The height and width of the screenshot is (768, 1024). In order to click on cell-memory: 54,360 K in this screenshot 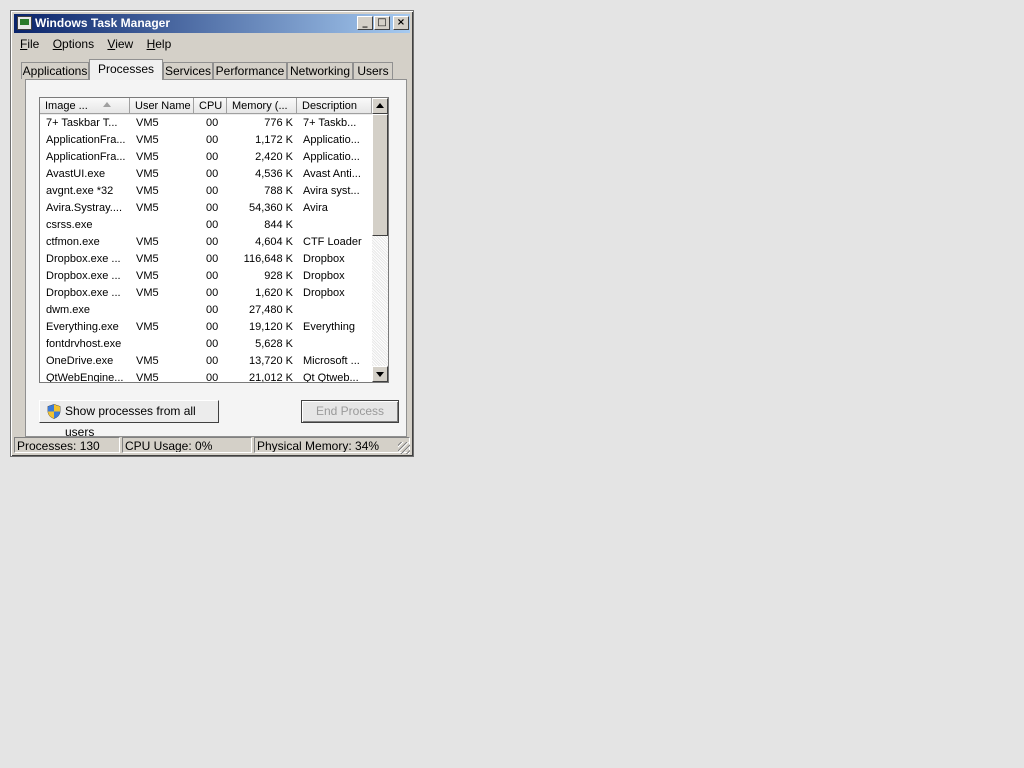, I will do `click(270, 208)`.